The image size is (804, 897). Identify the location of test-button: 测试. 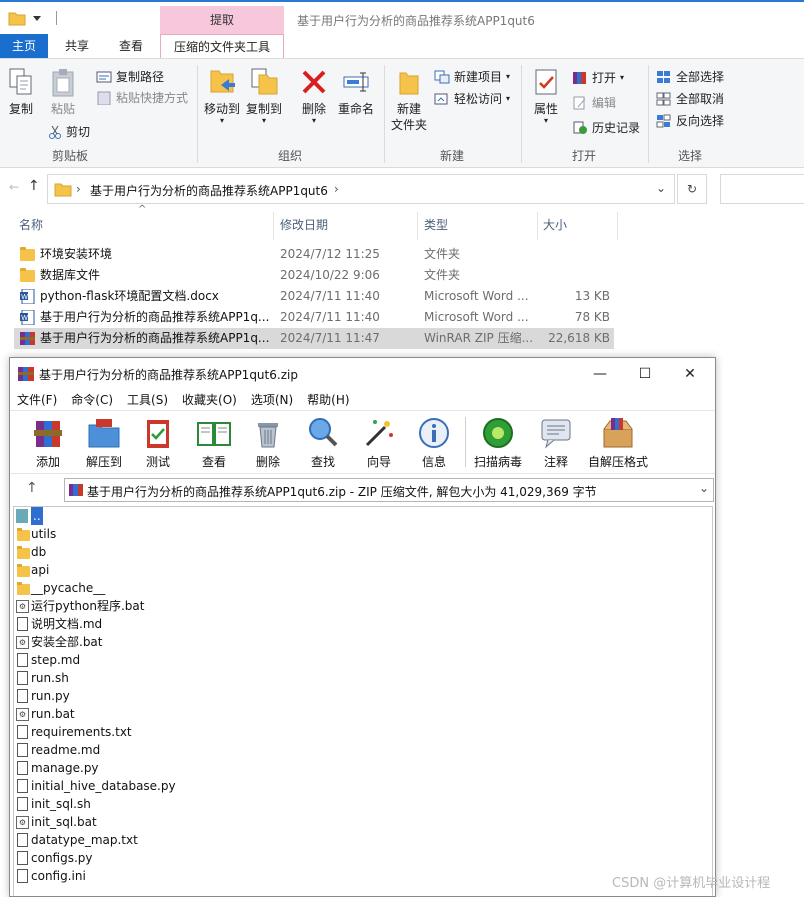
(158, 442).